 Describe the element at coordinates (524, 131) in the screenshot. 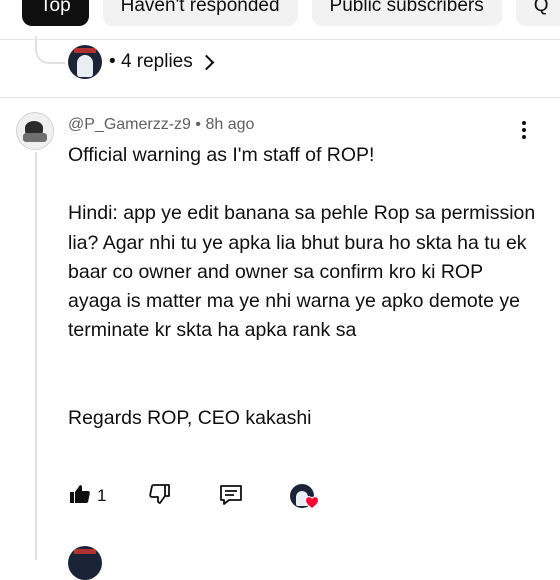

I see `more-options-icon` at that location.